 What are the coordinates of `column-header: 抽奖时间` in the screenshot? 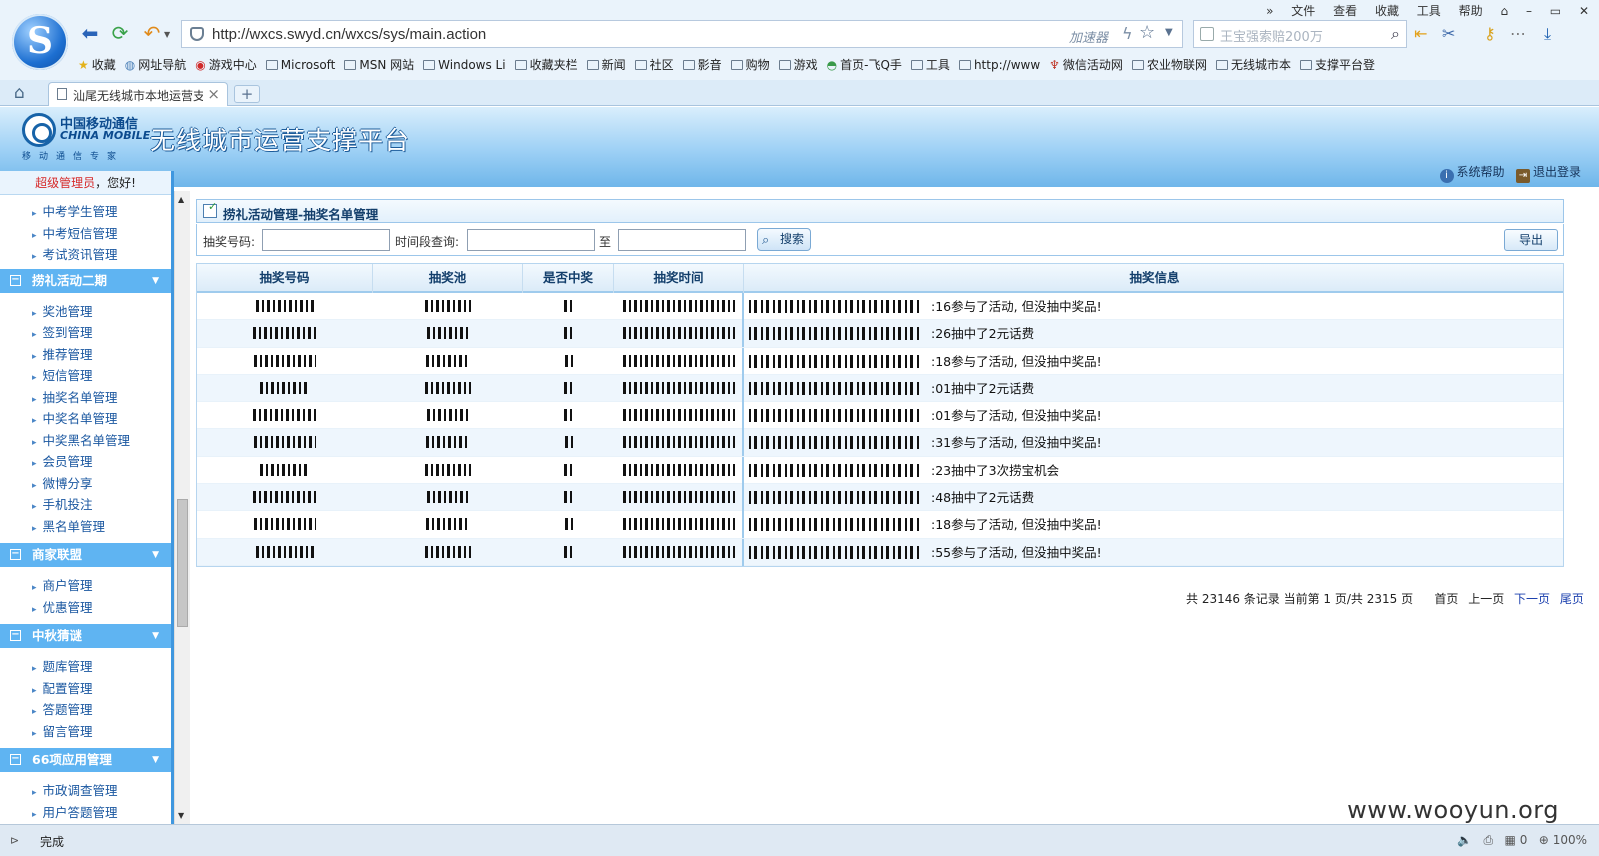 It's located at (679, 278).